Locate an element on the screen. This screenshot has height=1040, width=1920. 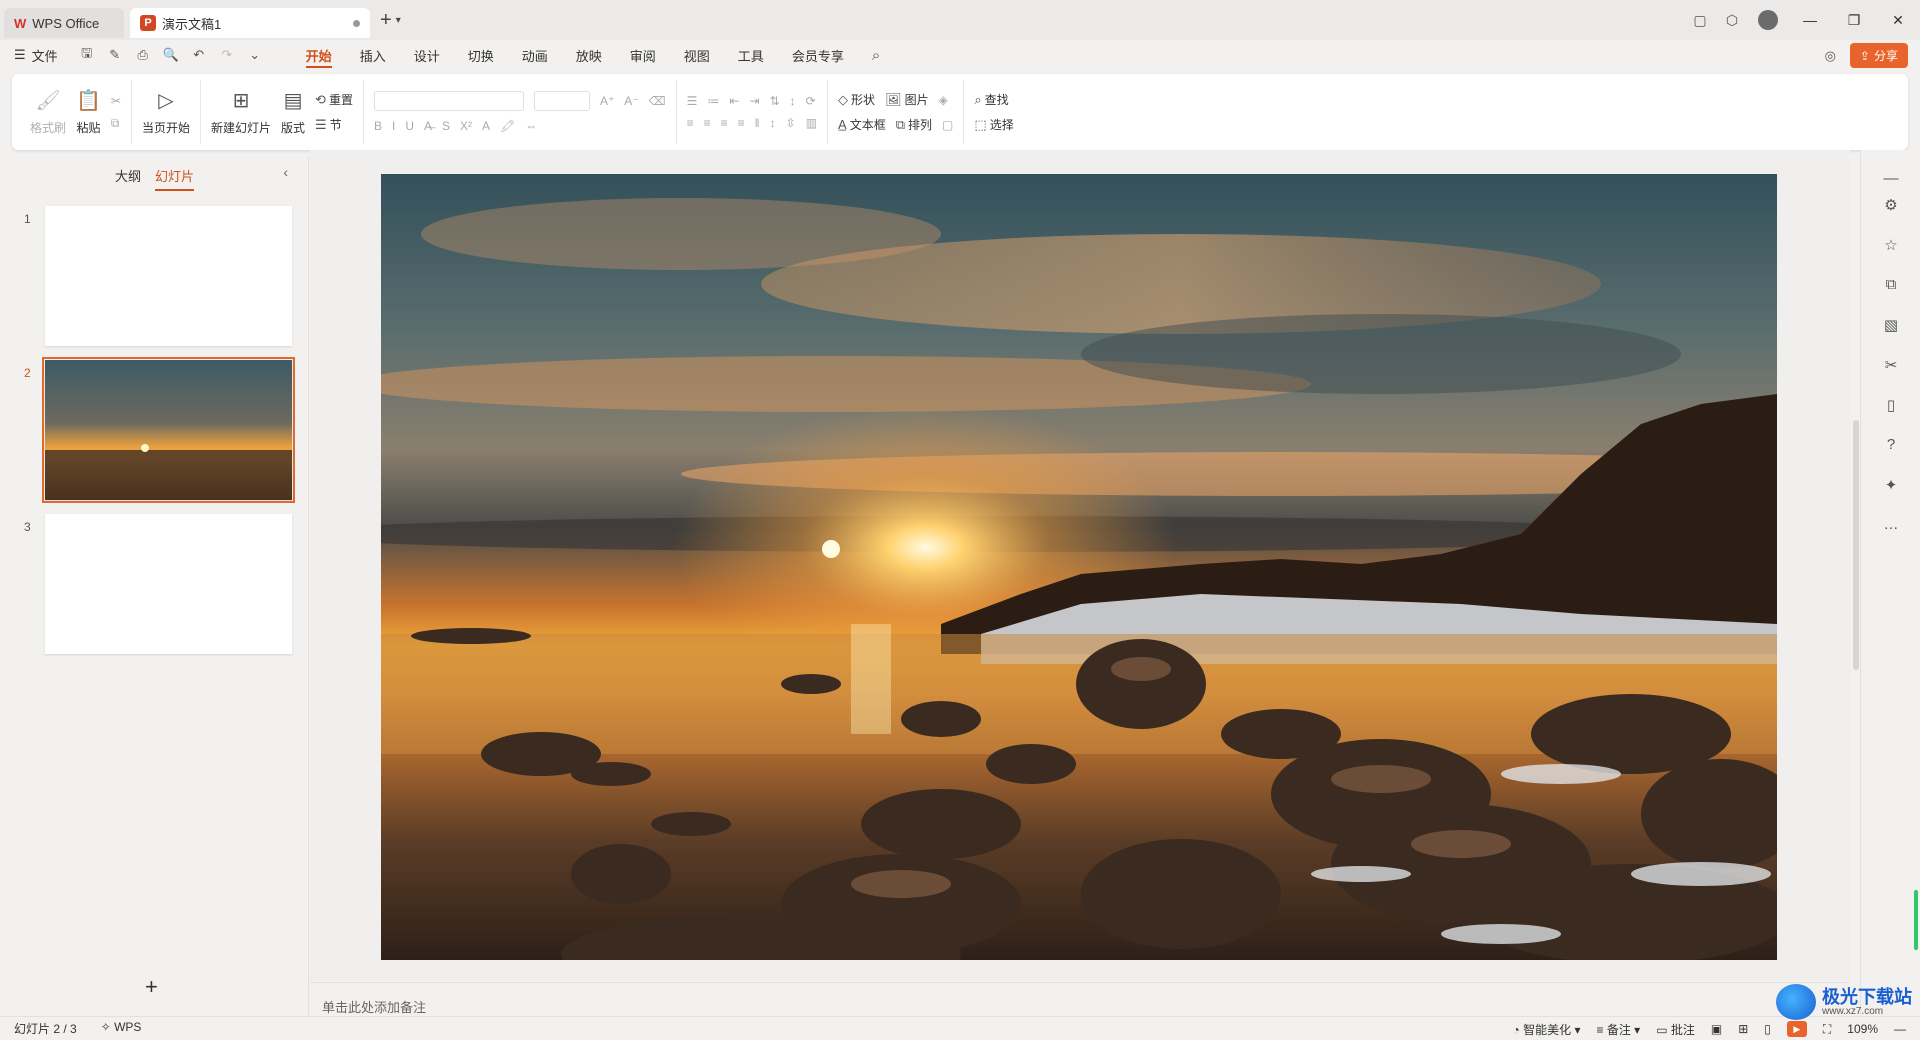
print-icon: ⎙ is located at coordinates (143, 55).